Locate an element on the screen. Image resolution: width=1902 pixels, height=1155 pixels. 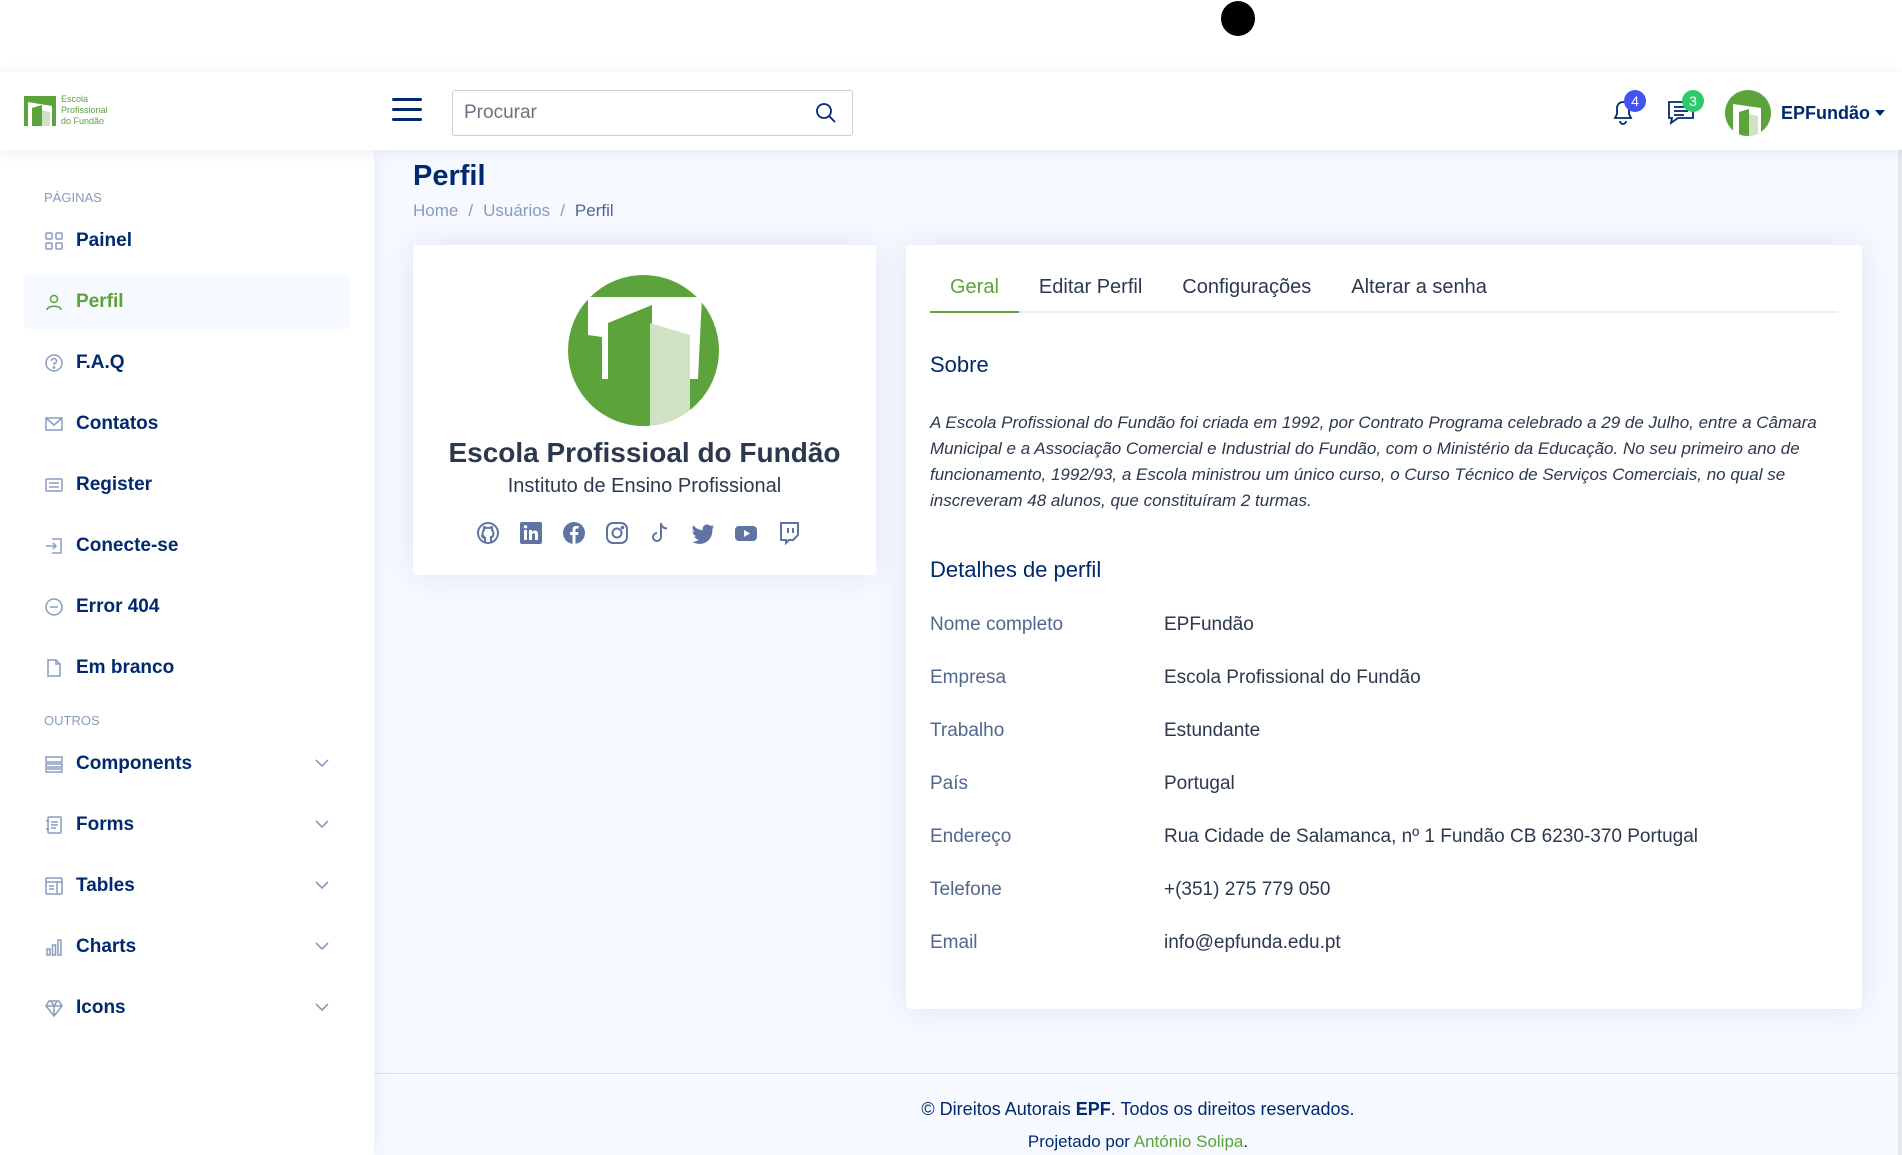
search-input is located at coordinates (623, 113).